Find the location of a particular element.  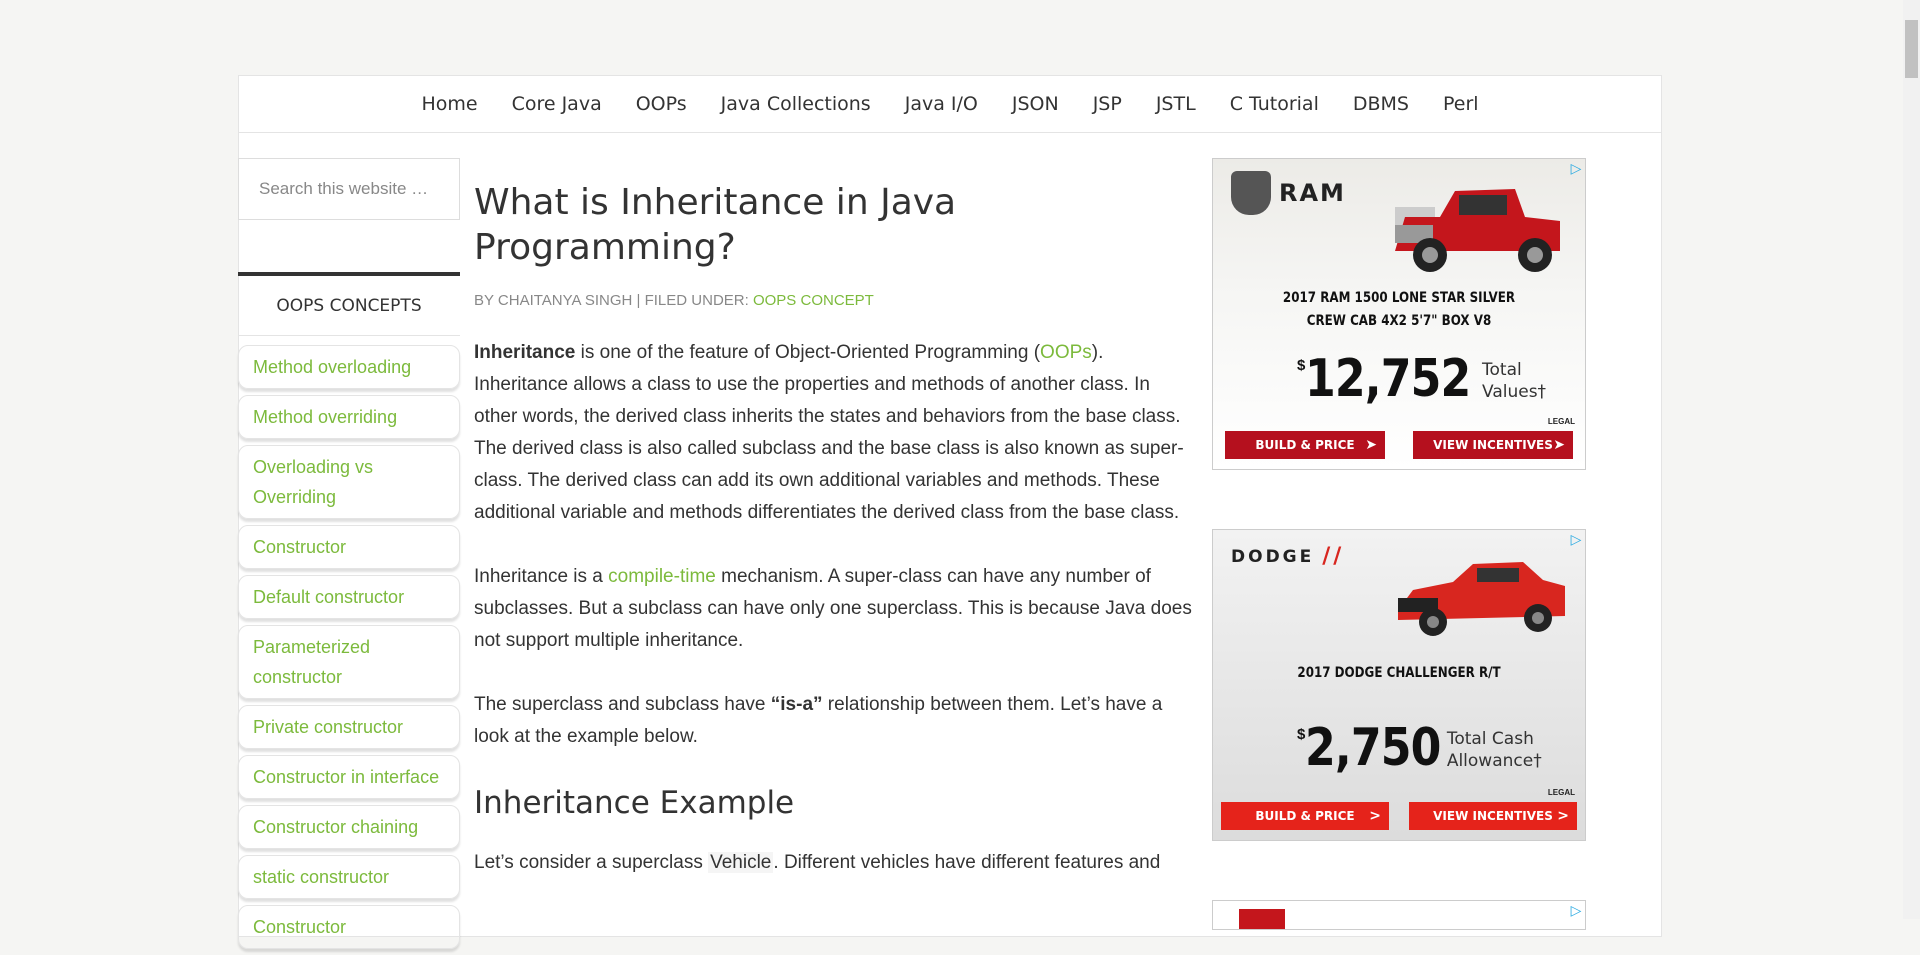

dodge-stripes-icon: // is located at coordinates (1333, 556).